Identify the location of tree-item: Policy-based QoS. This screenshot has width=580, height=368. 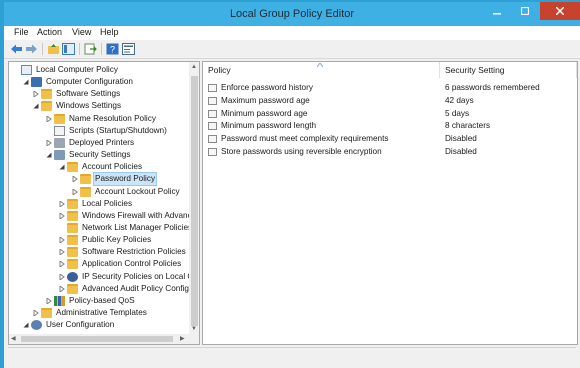
(115, 301).